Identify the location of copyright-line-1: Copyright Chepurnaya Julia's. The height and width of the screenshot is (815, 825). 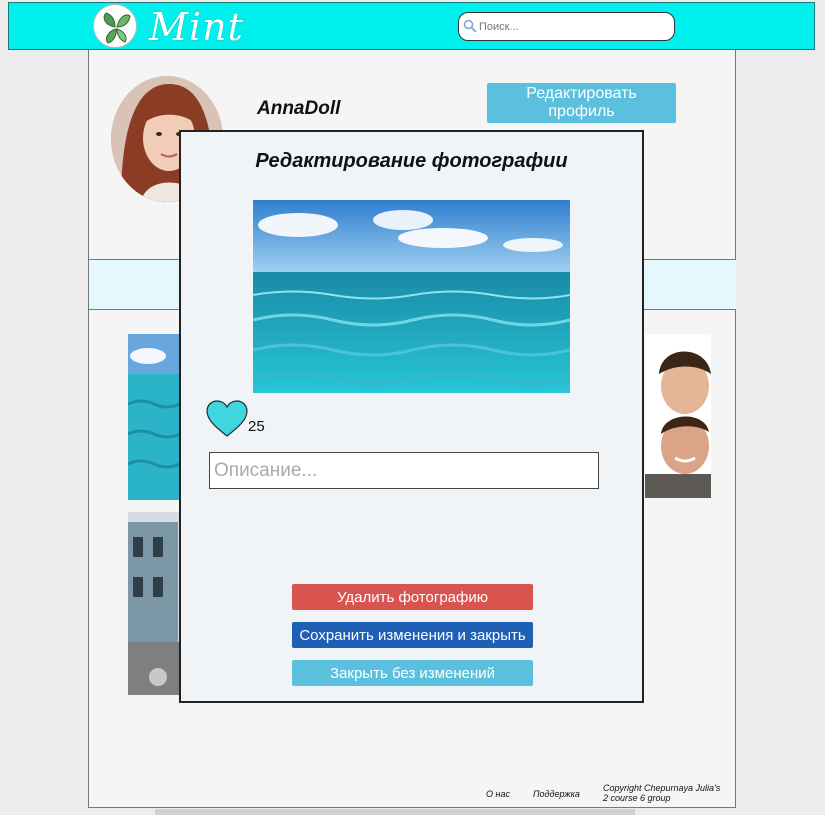
(662, 788).